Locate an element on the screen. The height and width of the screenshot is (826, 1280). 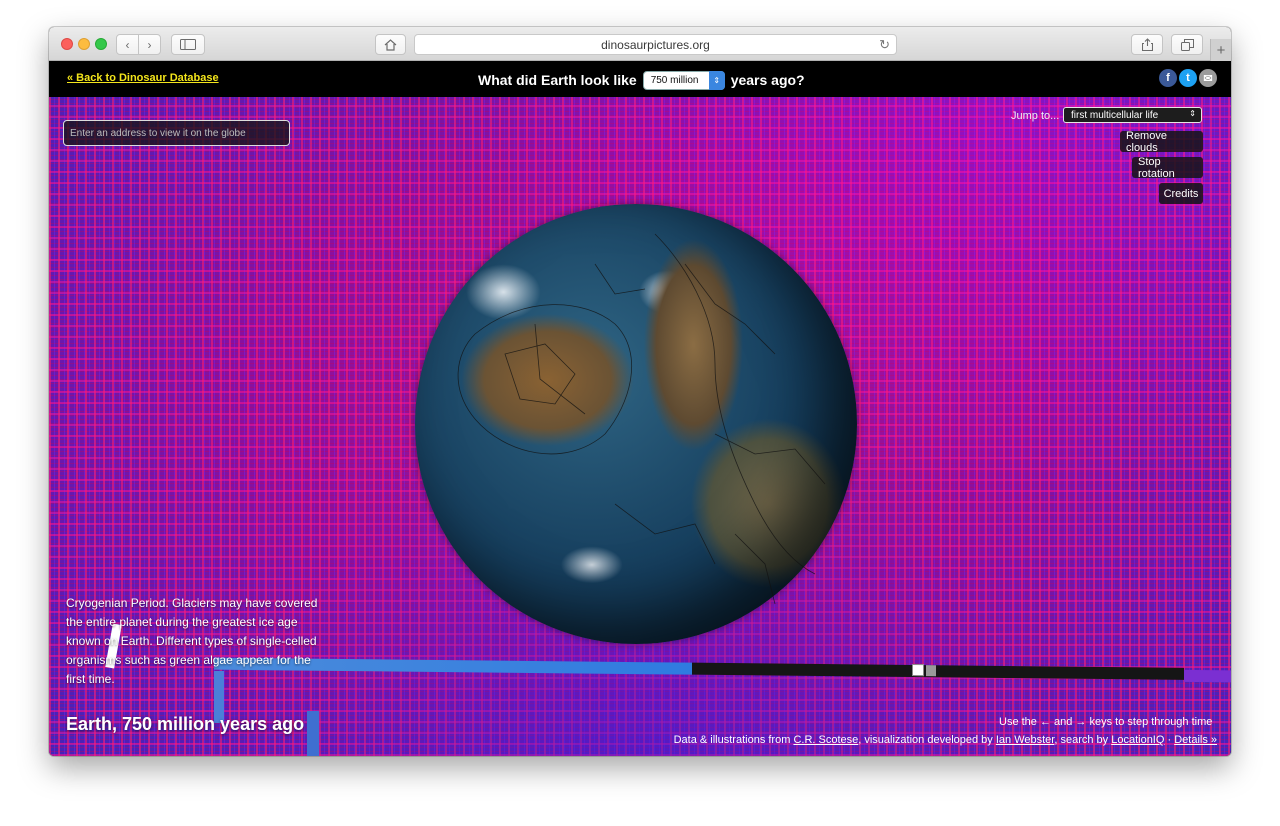
timeline-track is located at coordinates (938, 671).